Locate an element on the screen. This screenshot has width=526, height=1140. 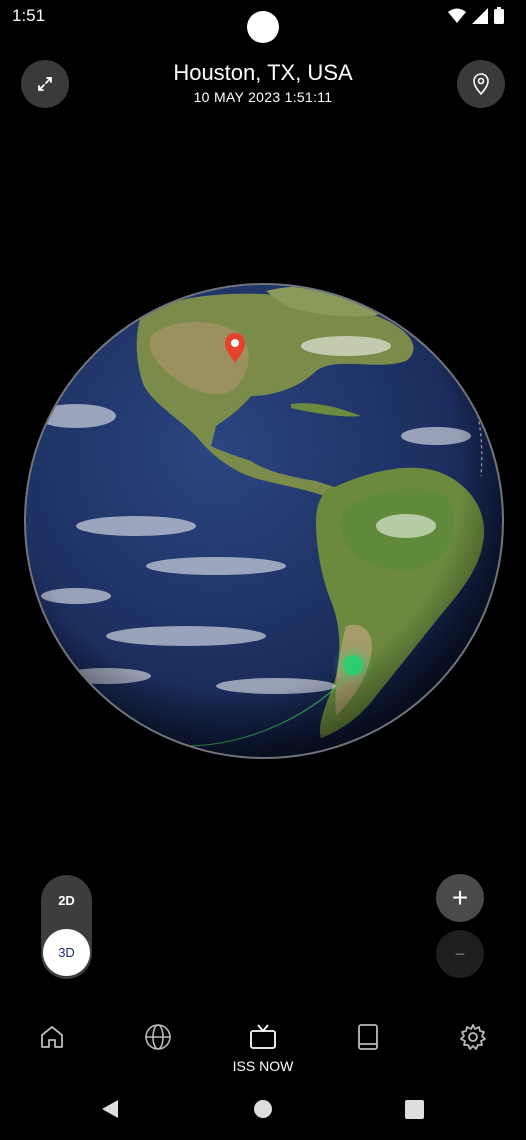
nav-book is located at coordinates (368, 1037).